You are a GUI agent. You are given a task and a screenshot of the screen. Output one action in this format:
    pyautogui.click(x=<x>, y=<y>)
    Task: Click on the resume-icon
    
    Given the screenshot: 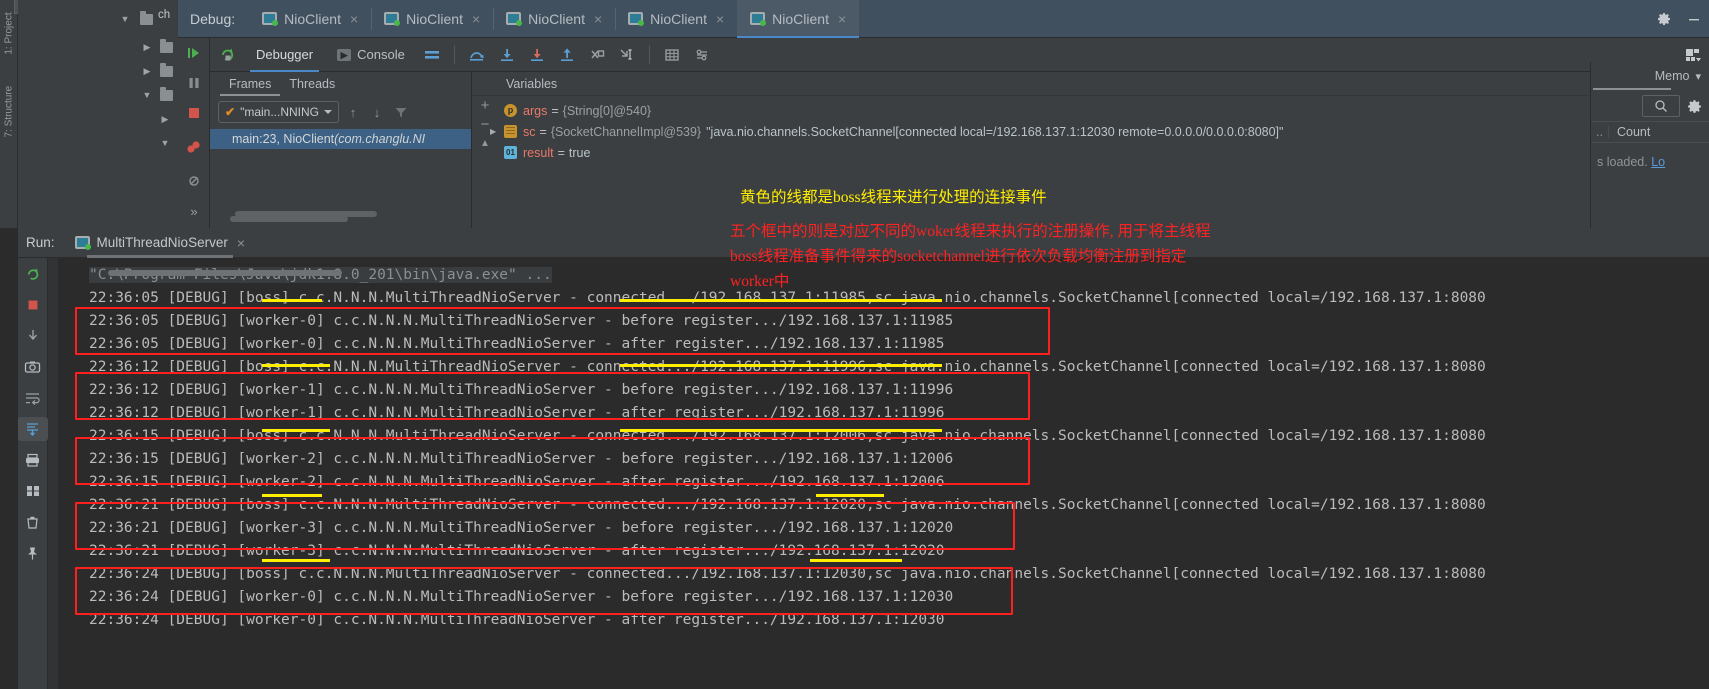 What is the action you would take?
    pyautogui.click(x=194, y=53)
    